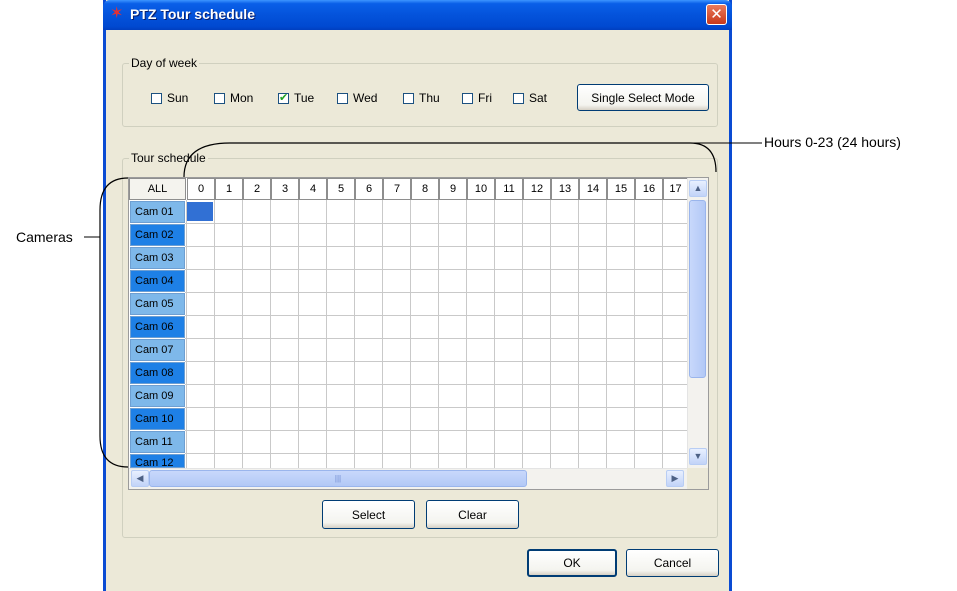  I want to click on scrollbar-corner, so click(697, 478).